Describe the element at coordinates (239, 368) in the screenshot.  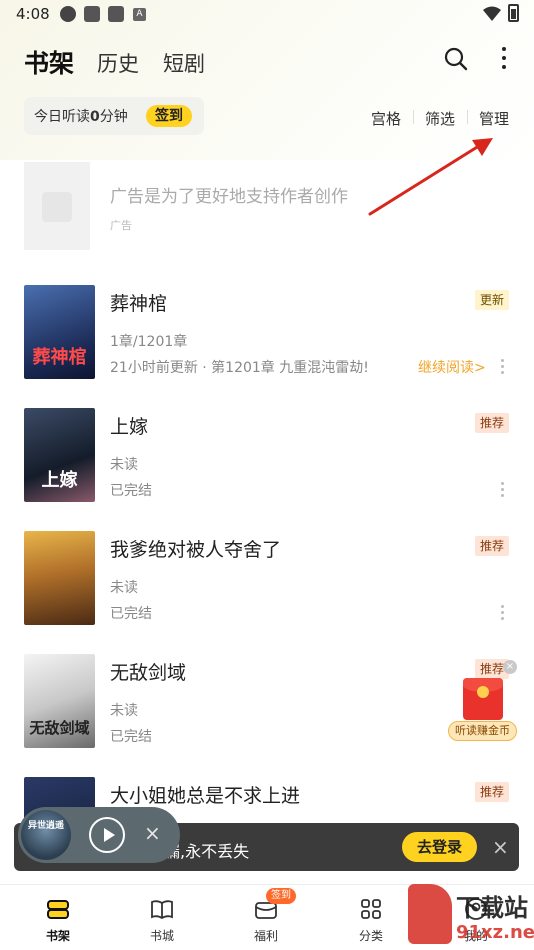
I see `book-update-info: 21小时前更新 · 第1201章 九重混沌雷劫!` at that location.